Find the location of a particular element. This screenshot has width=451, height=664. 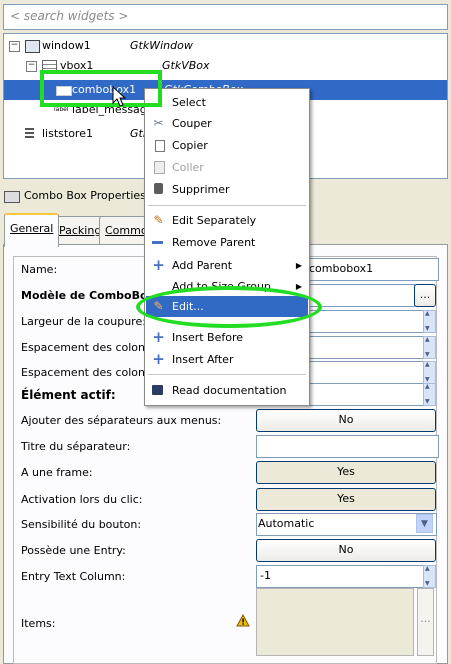

book-icon is located at coordinates (158, 390).